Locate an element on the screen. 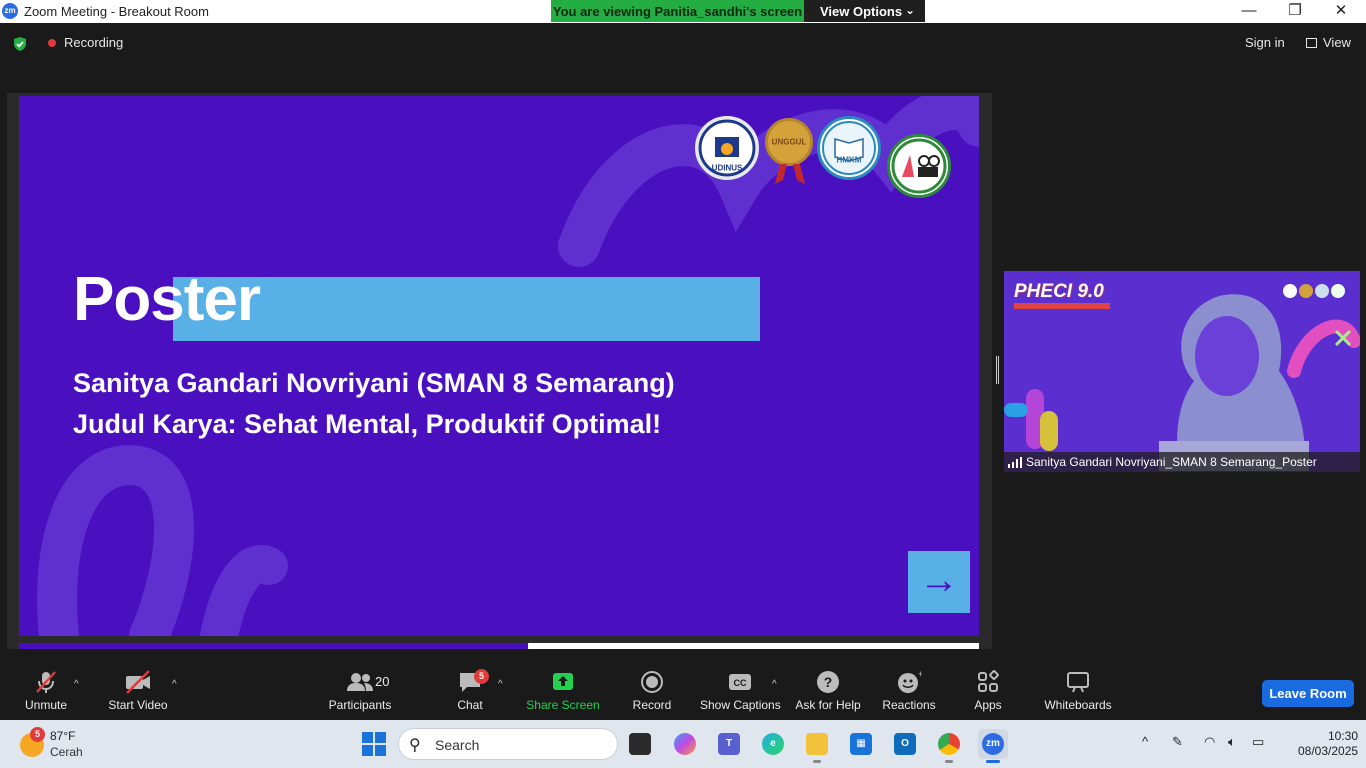  microsoft-store-app: ▦ is located at coordinates (861, 744).